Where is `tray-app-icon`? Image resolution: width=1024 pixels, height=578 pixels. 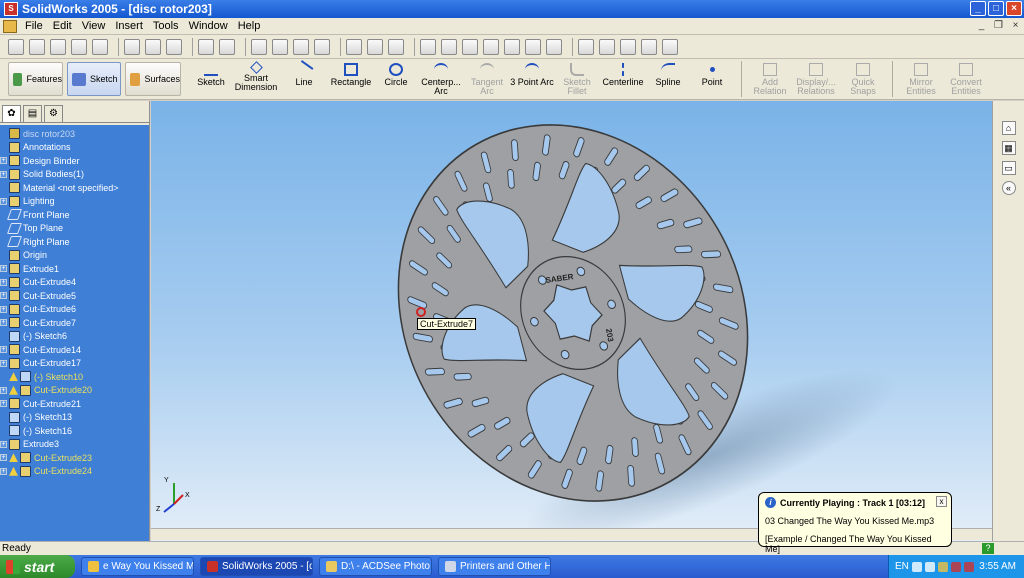 tray-app-icon is located at coordinates (916, 566).